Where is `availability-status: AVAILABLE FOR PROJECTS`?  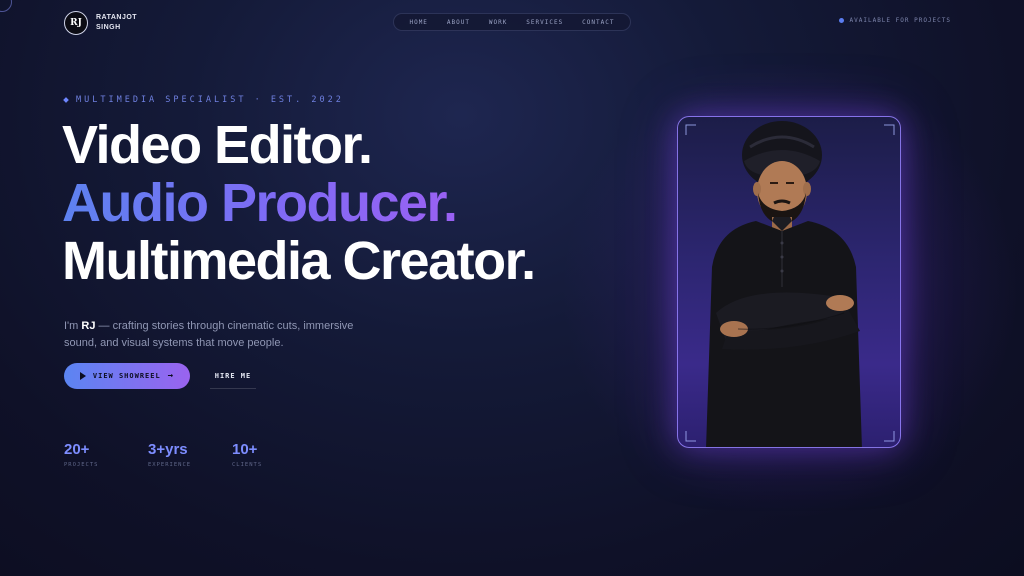 availability-status: AVAILABLE FOR PROJECTS is located at coordinates (894, 20).